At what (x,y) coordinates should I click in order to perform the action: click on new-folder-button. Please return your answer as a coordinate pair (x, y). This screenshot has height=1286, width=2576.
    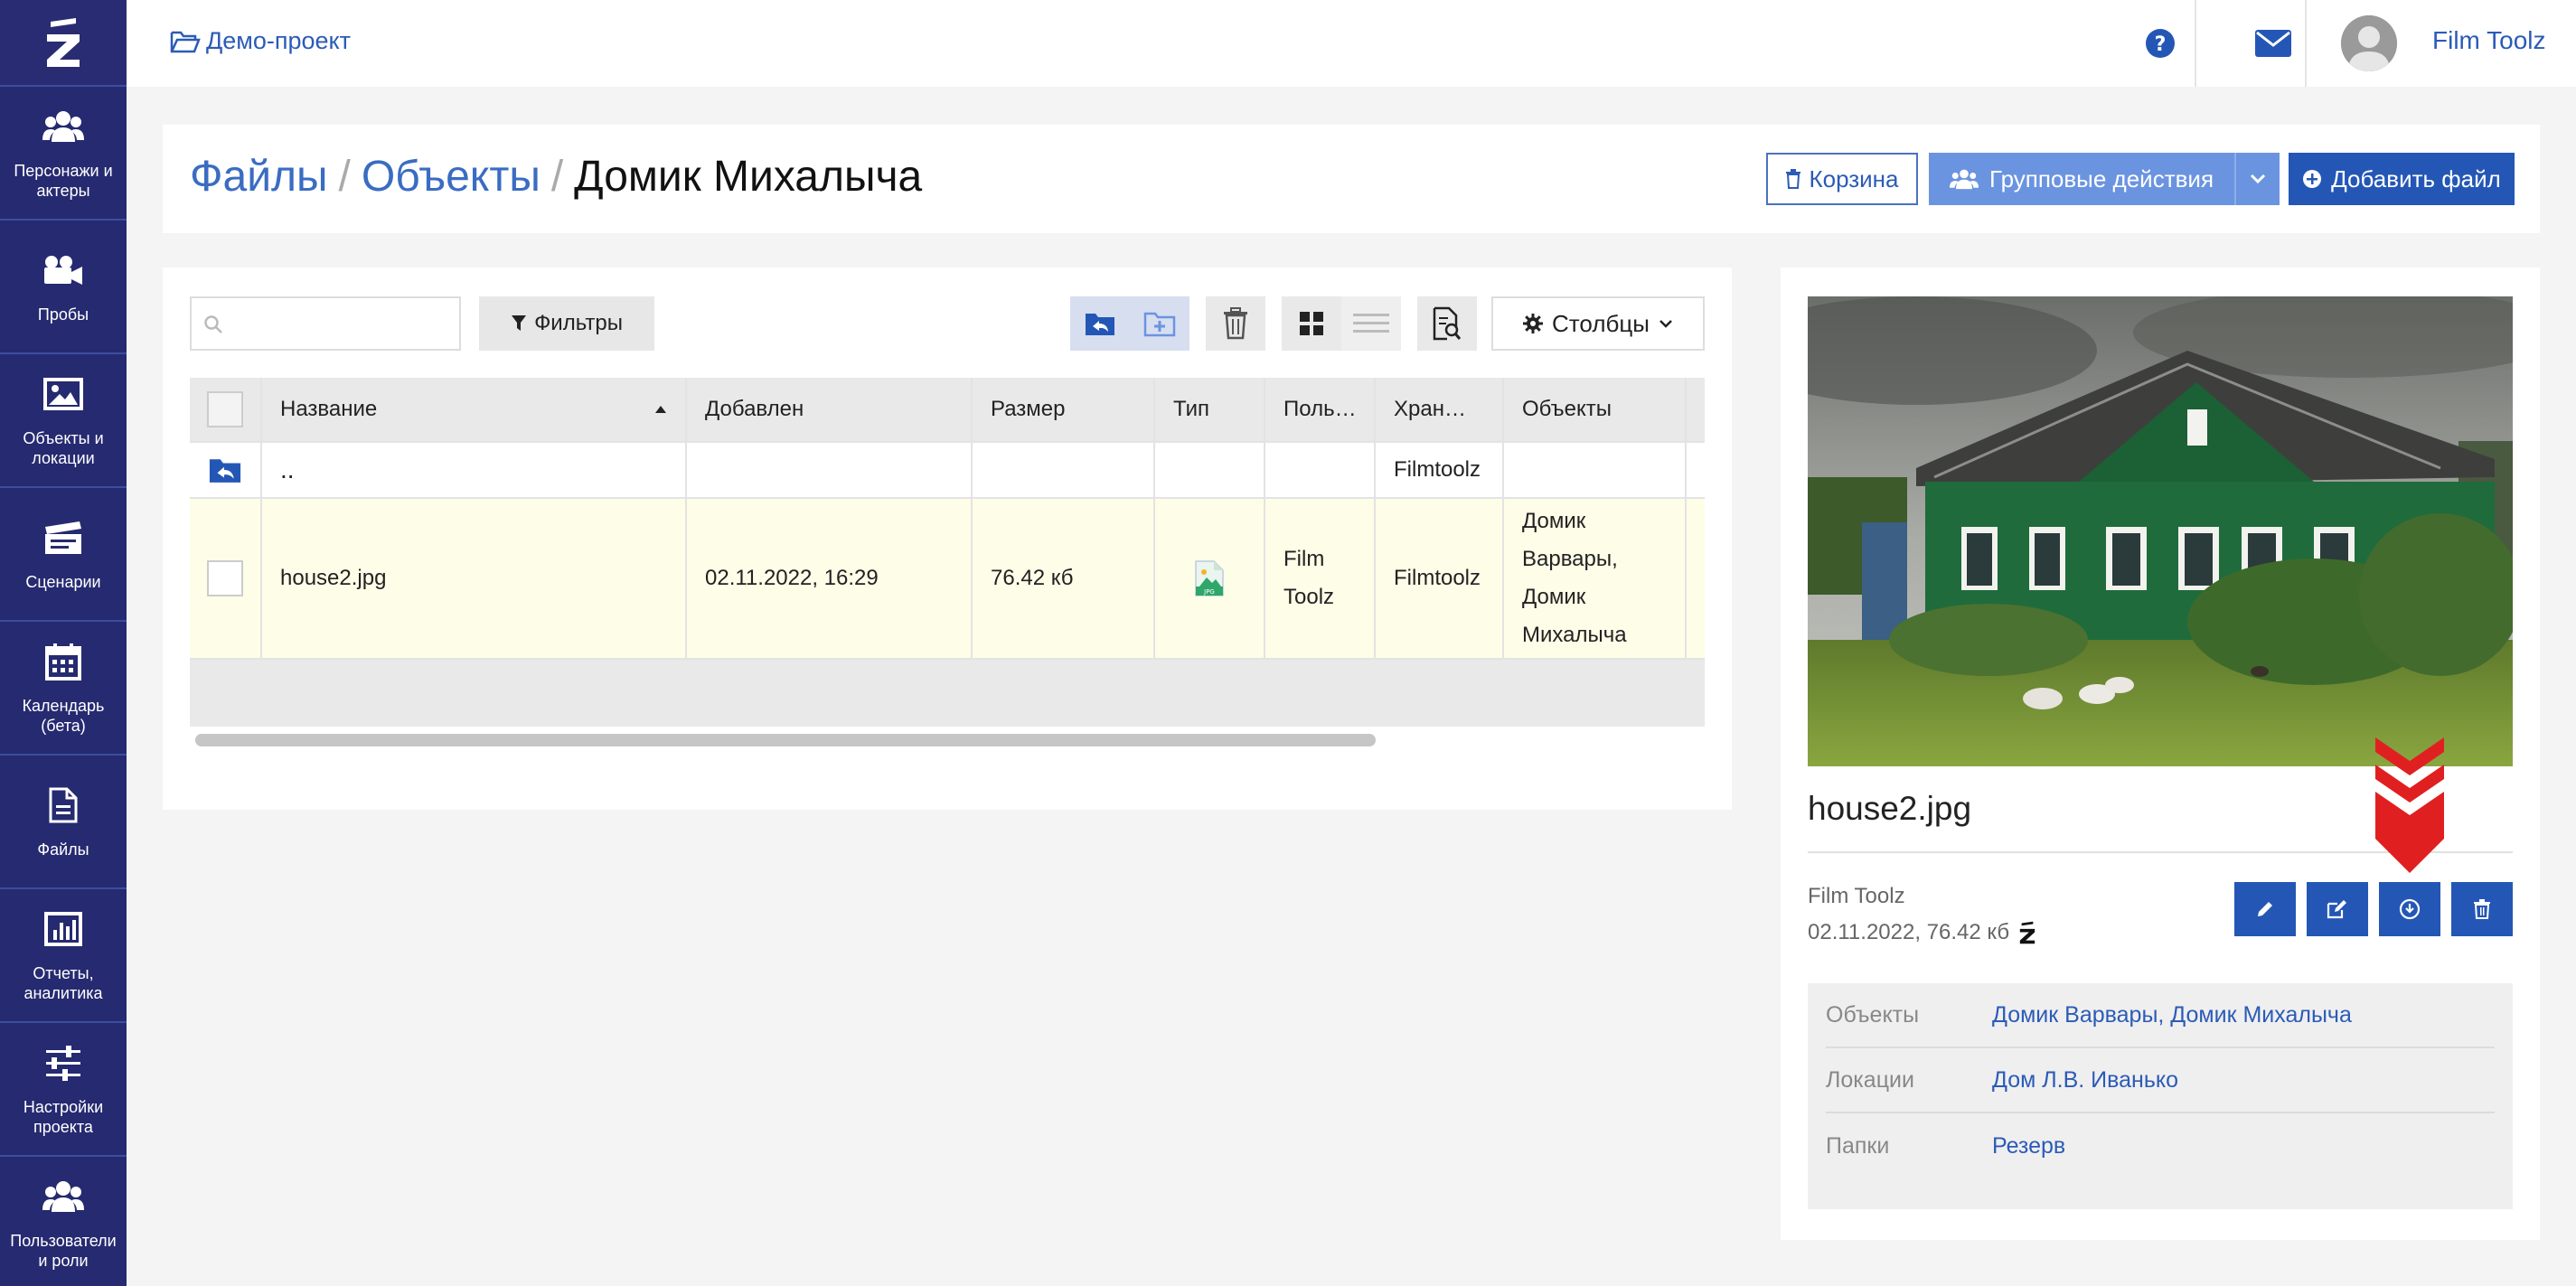
    Looking at the image, I should click on (1159, 323).